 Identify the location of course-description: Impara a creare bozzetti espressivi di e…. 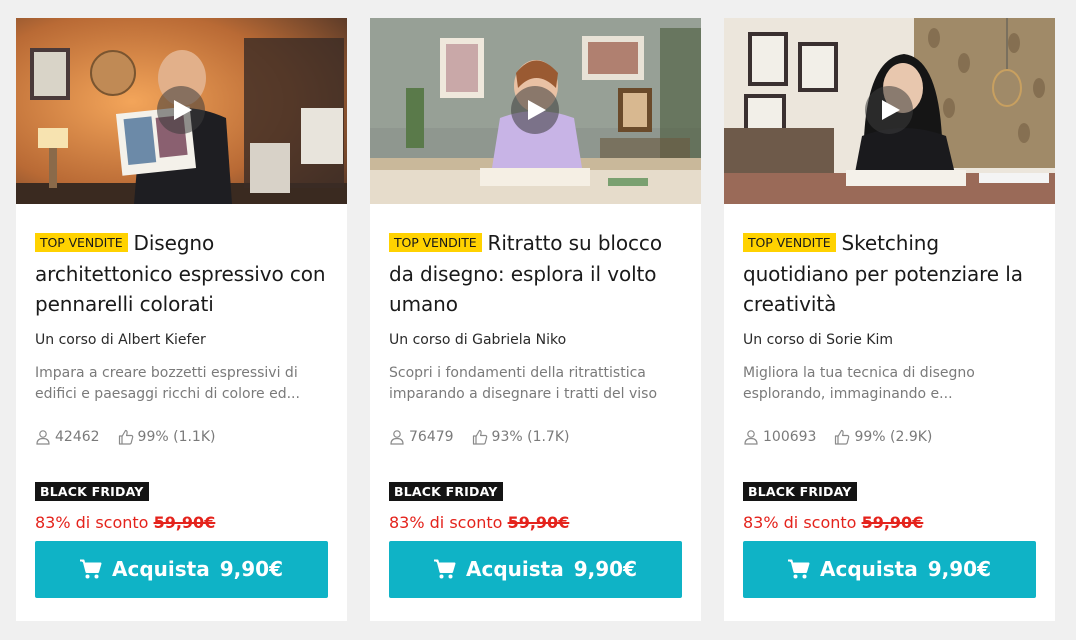
(167, 383).